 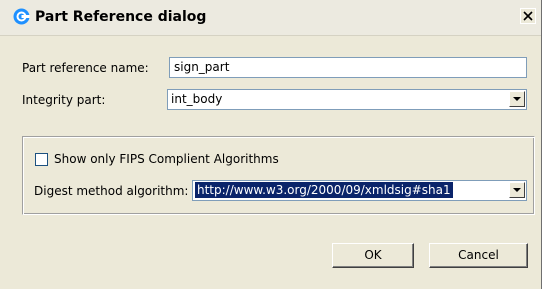 I want to click on integrity-part-value: int_body, so click(x=197, y=99).